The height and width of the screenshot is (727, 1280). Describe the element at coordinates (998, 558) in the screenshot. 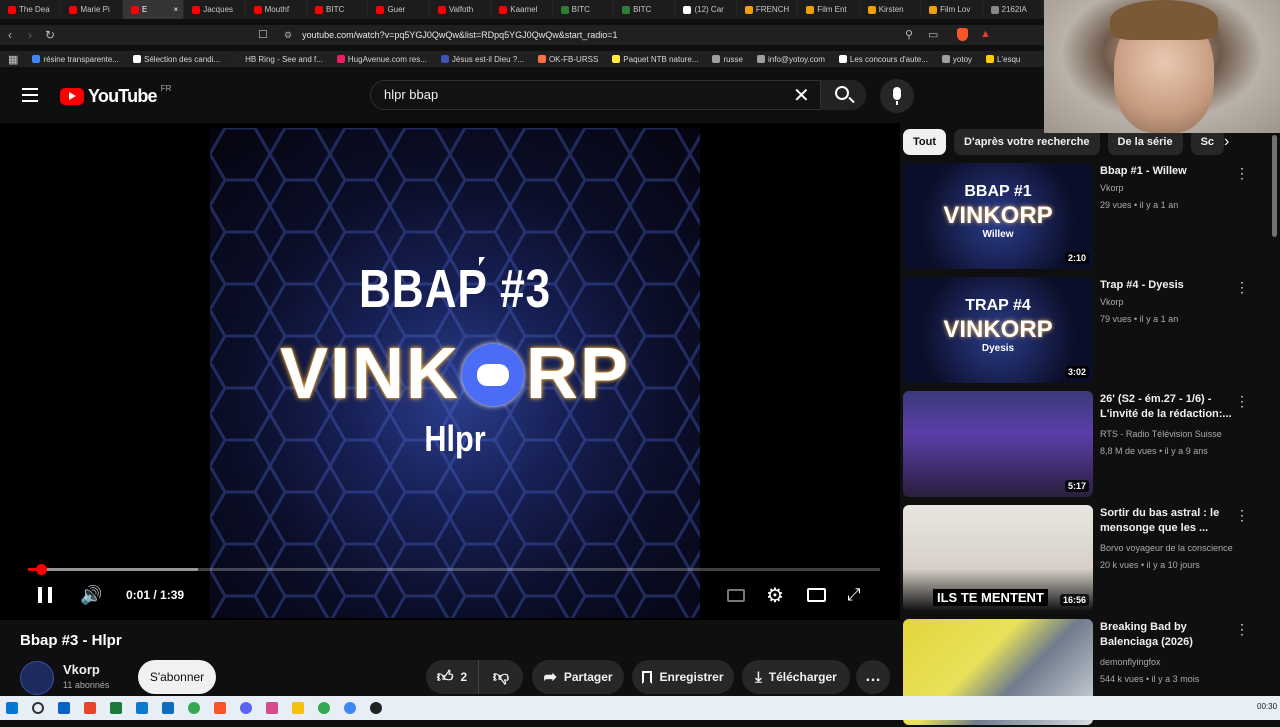

I see `video-thumbnail: ILS TE MENTENT 16:56` at that location.